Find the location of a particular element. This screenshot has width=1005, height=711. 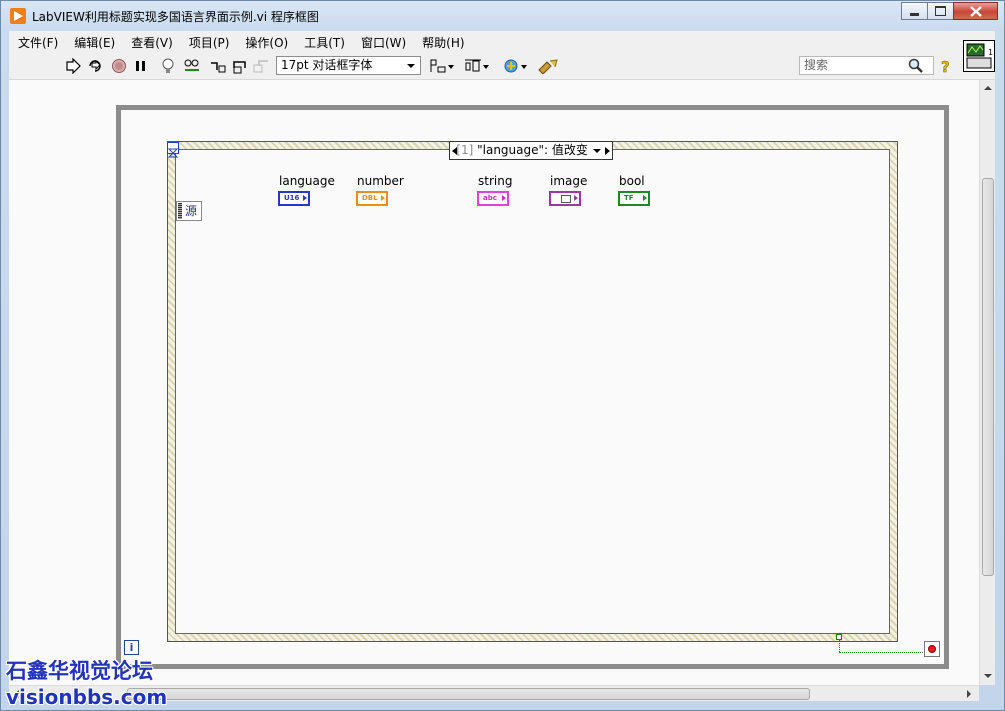

align-objects-icon is located at coordinates (442, 66).